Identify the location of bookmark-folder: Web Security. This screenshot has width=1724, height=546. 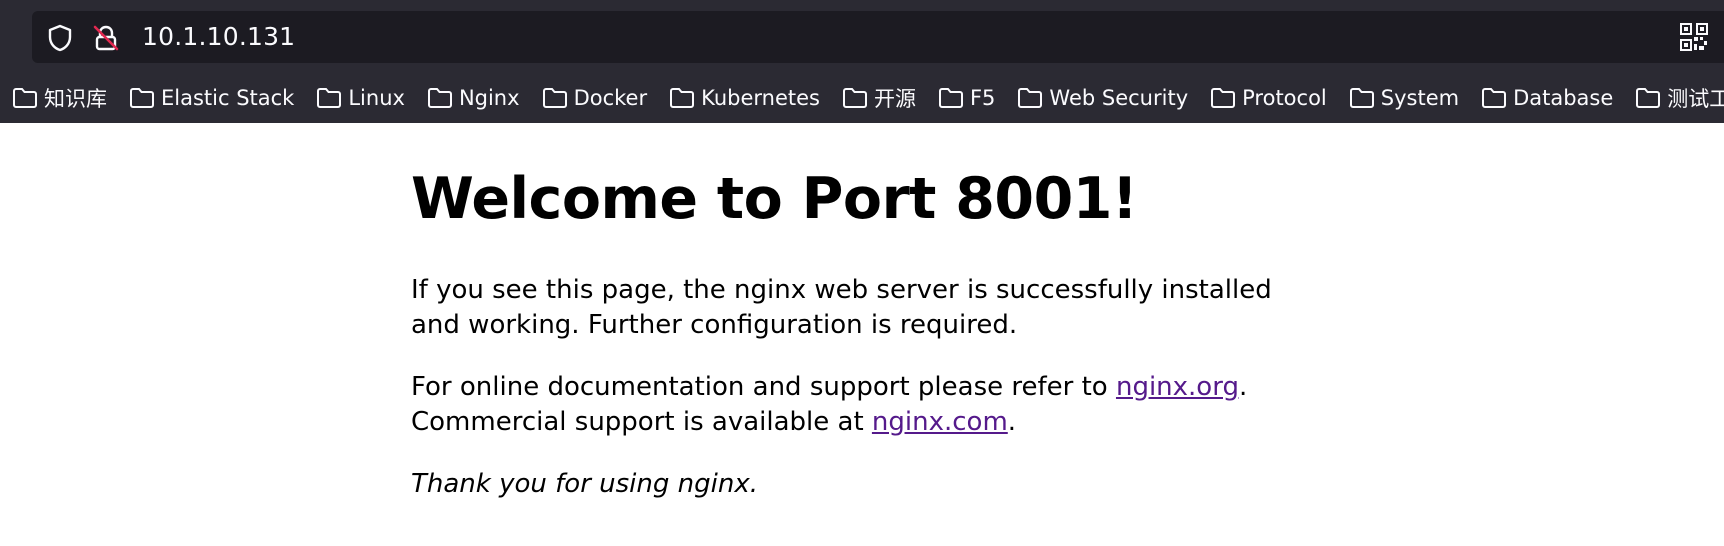
(1102, 98).